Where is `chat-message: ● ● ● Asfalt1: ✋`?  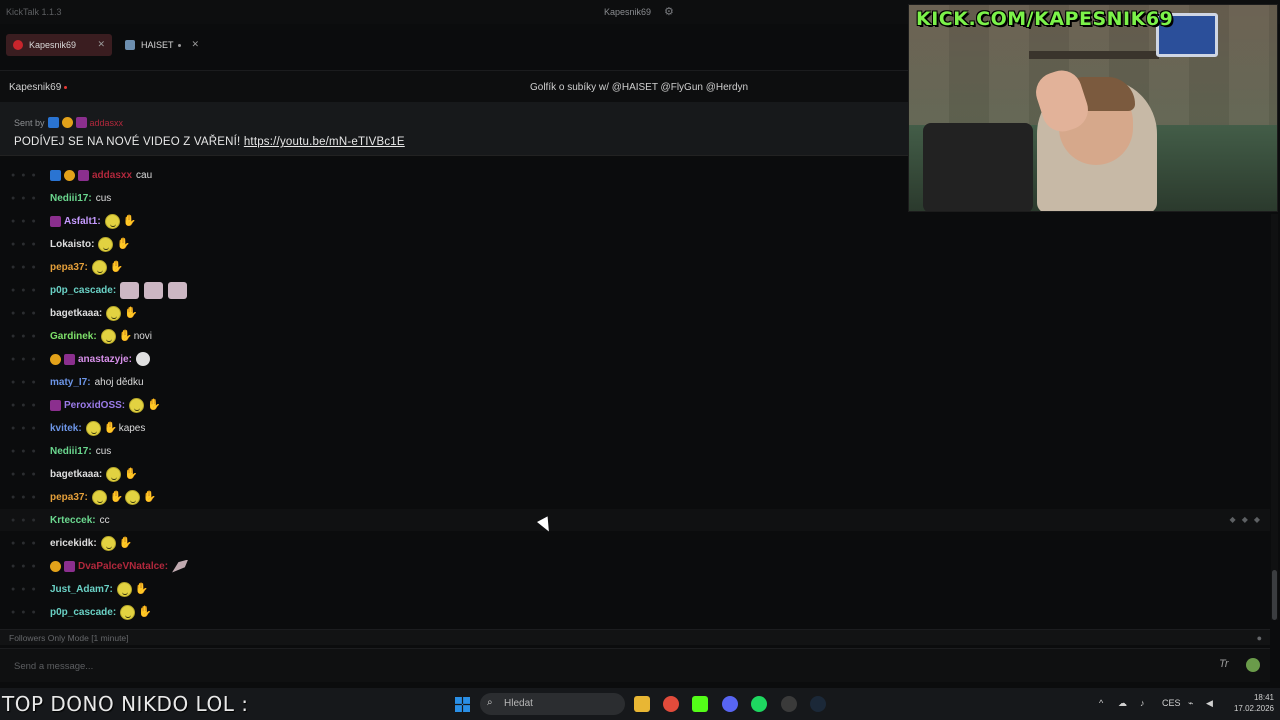
chat-message: ● ● ● Asfalt1: ✋ is located at coordinates (635, 221).